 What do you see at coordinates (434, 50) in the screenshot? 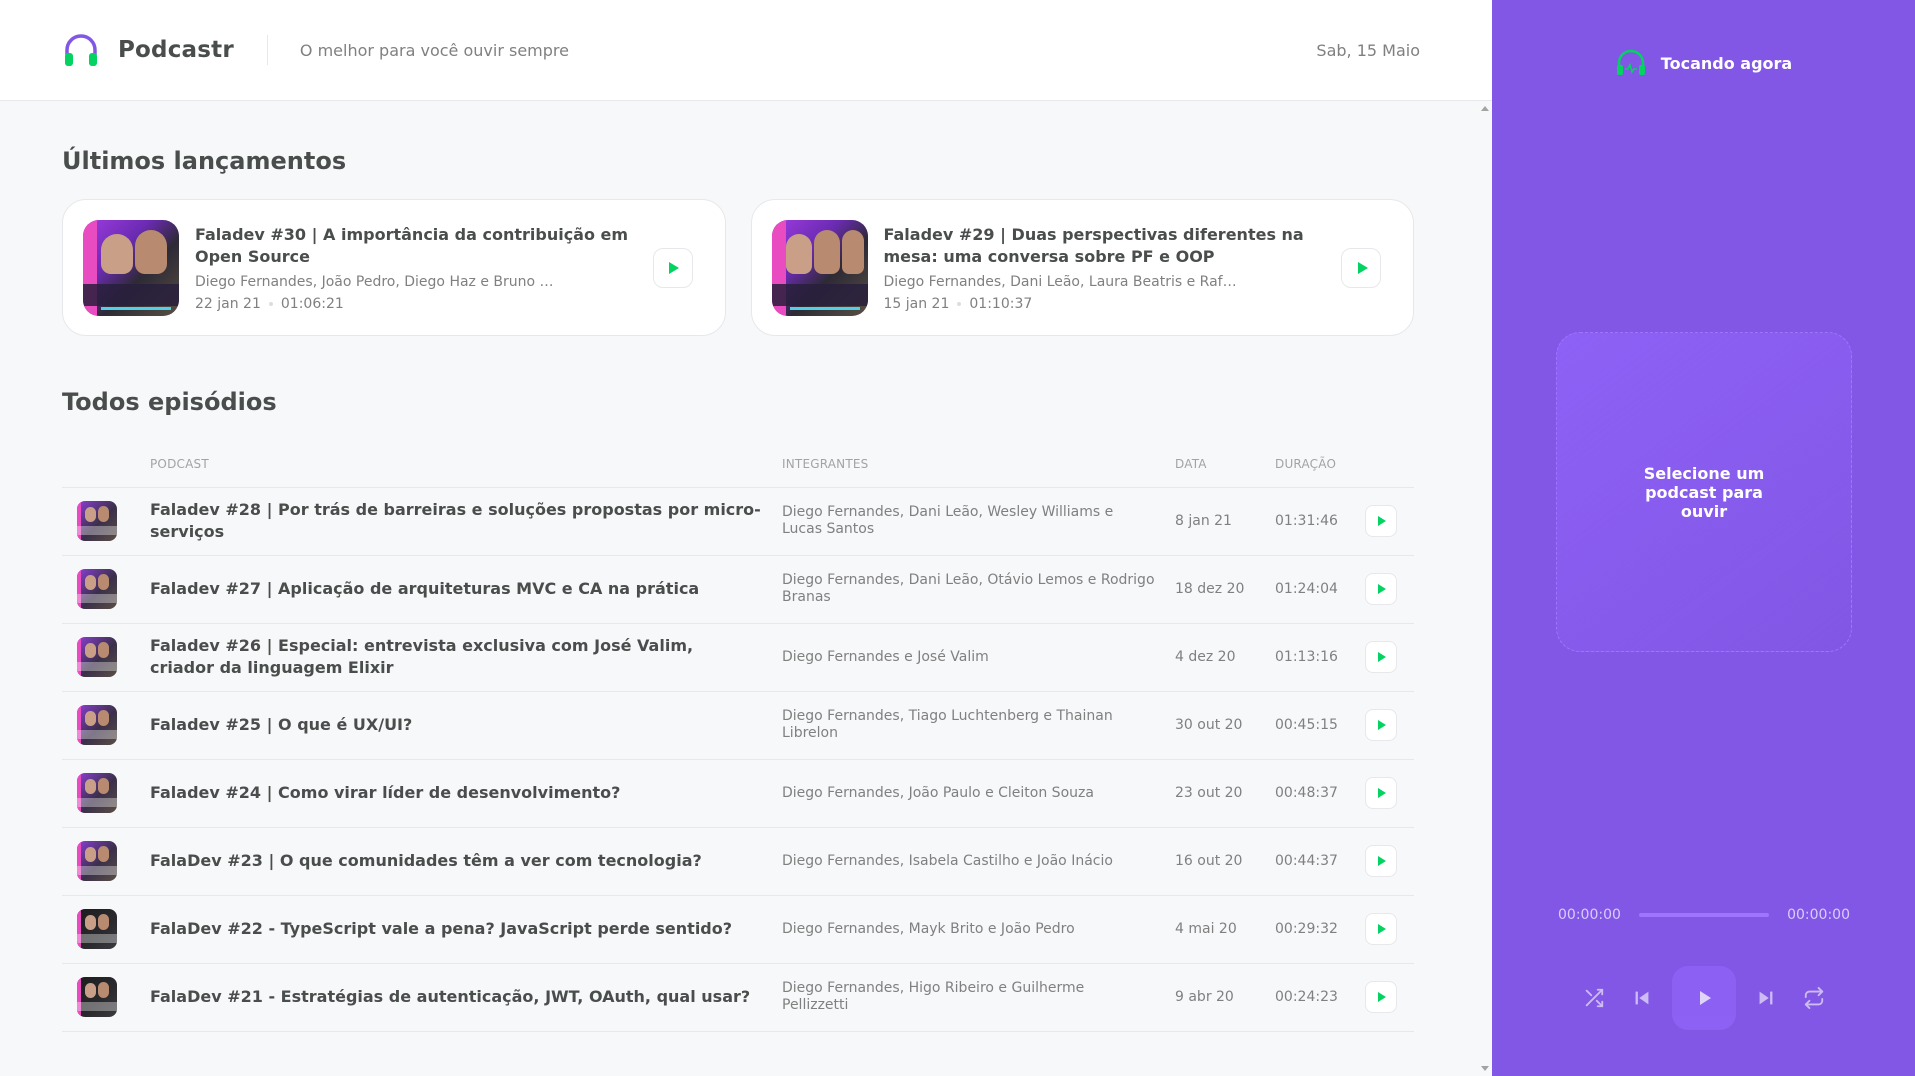
I see `tagline: O melhor para você ouvir sempre` at bounding box center [434, 50].